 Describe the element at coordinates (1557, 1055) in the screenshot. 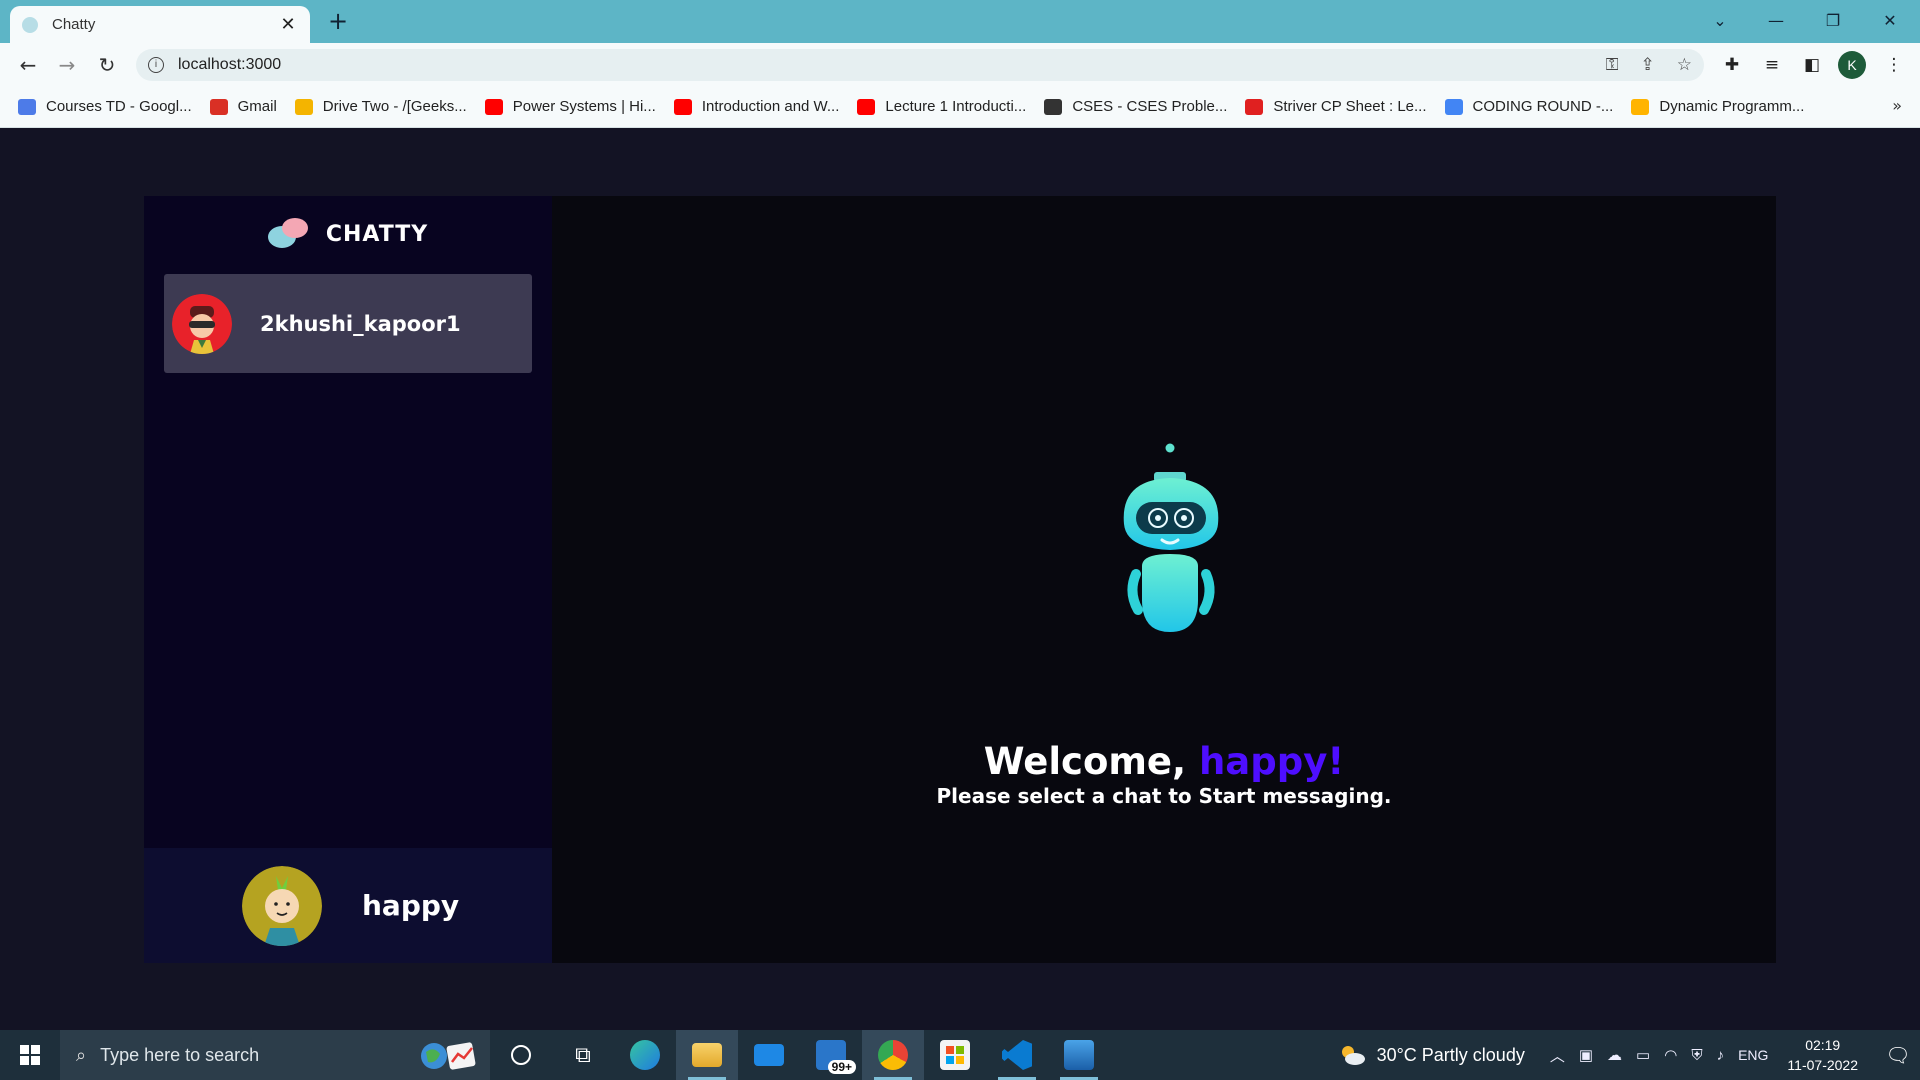

I see `show-hidden-icons-chevron-icon: ︿` at that location.